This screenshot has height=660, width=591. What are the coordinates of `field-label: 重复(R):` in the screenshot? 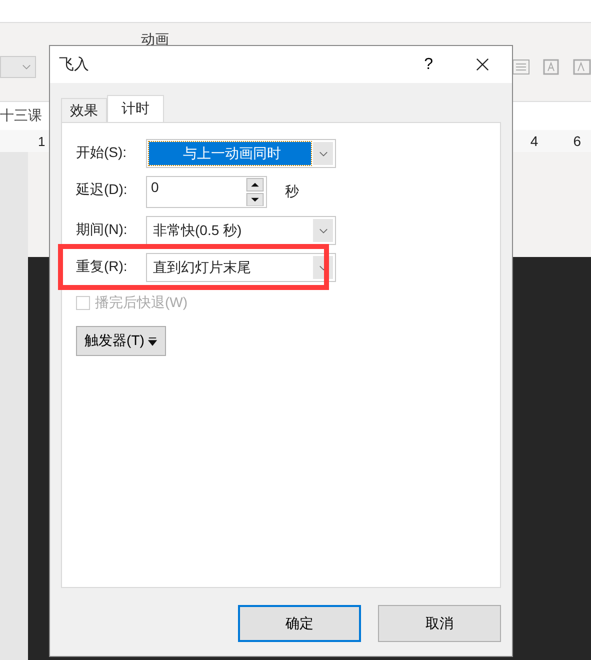 It's located at (102, 266).